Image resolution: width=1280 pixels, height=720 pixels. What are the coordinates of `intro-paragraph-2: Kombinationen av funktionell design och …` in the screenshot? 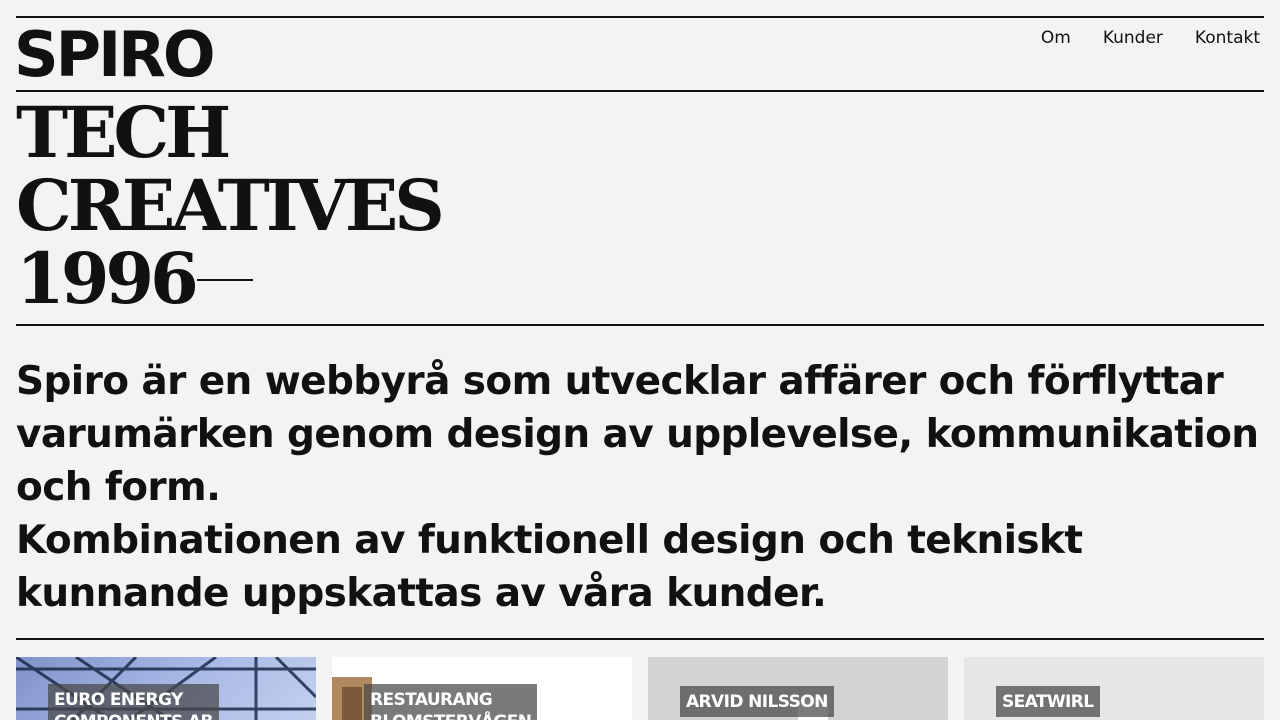 It's located at (549, 567).